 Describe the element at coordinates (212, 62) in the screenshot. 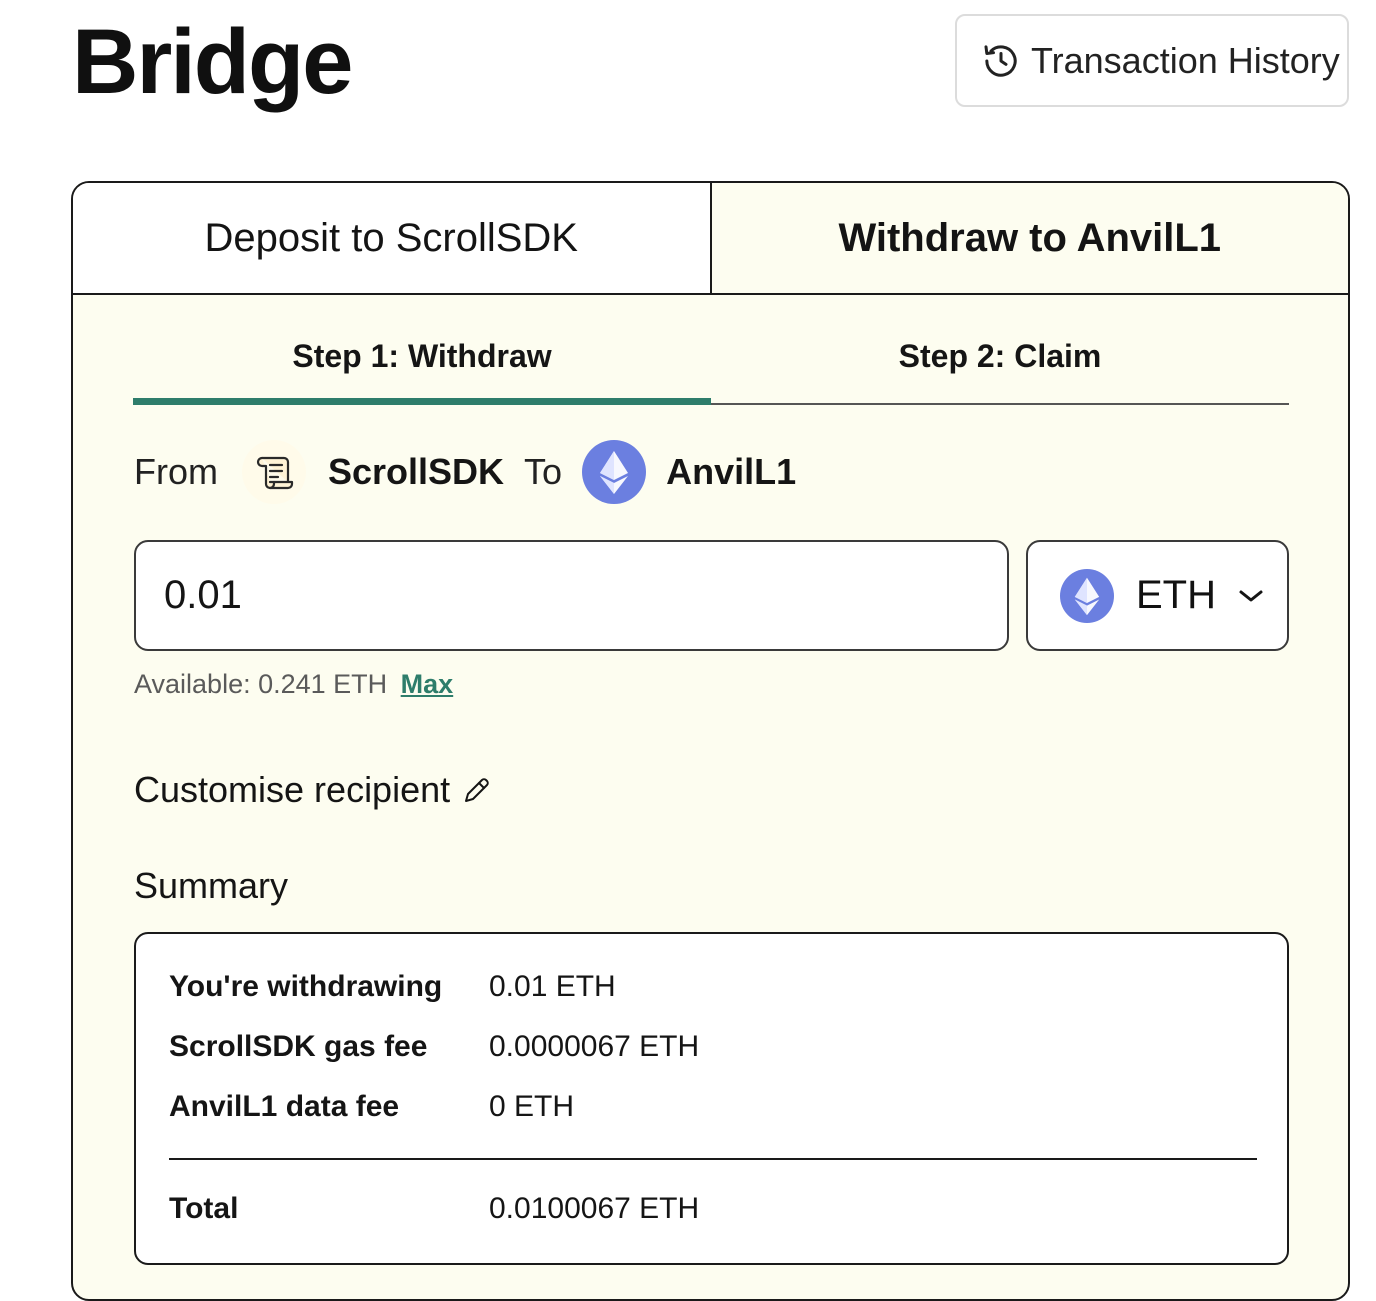

I see `page-title: Bridge` at that location.